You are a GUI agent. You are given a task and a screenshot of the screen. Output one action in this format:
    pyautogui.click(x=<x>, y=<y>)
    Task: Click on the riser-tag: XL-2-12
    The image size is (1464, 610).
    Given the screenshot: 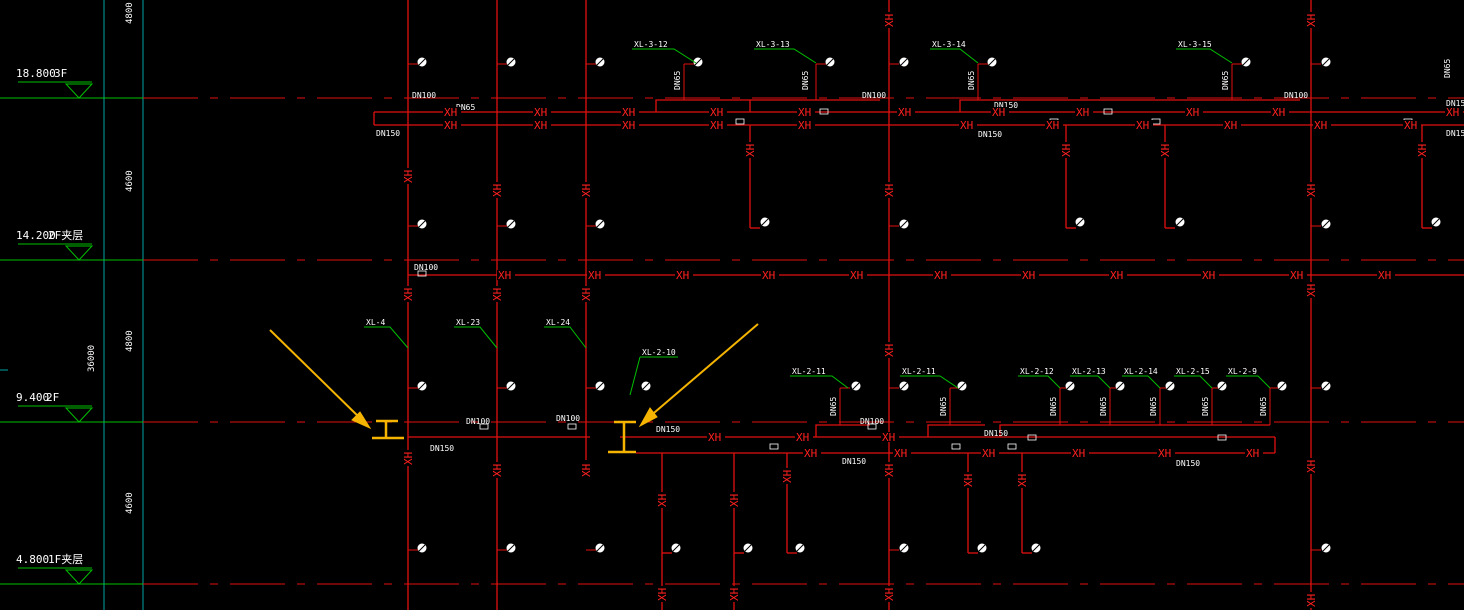 What is the action you would take?
    pyautogui.click(x=1037, y=371)
    